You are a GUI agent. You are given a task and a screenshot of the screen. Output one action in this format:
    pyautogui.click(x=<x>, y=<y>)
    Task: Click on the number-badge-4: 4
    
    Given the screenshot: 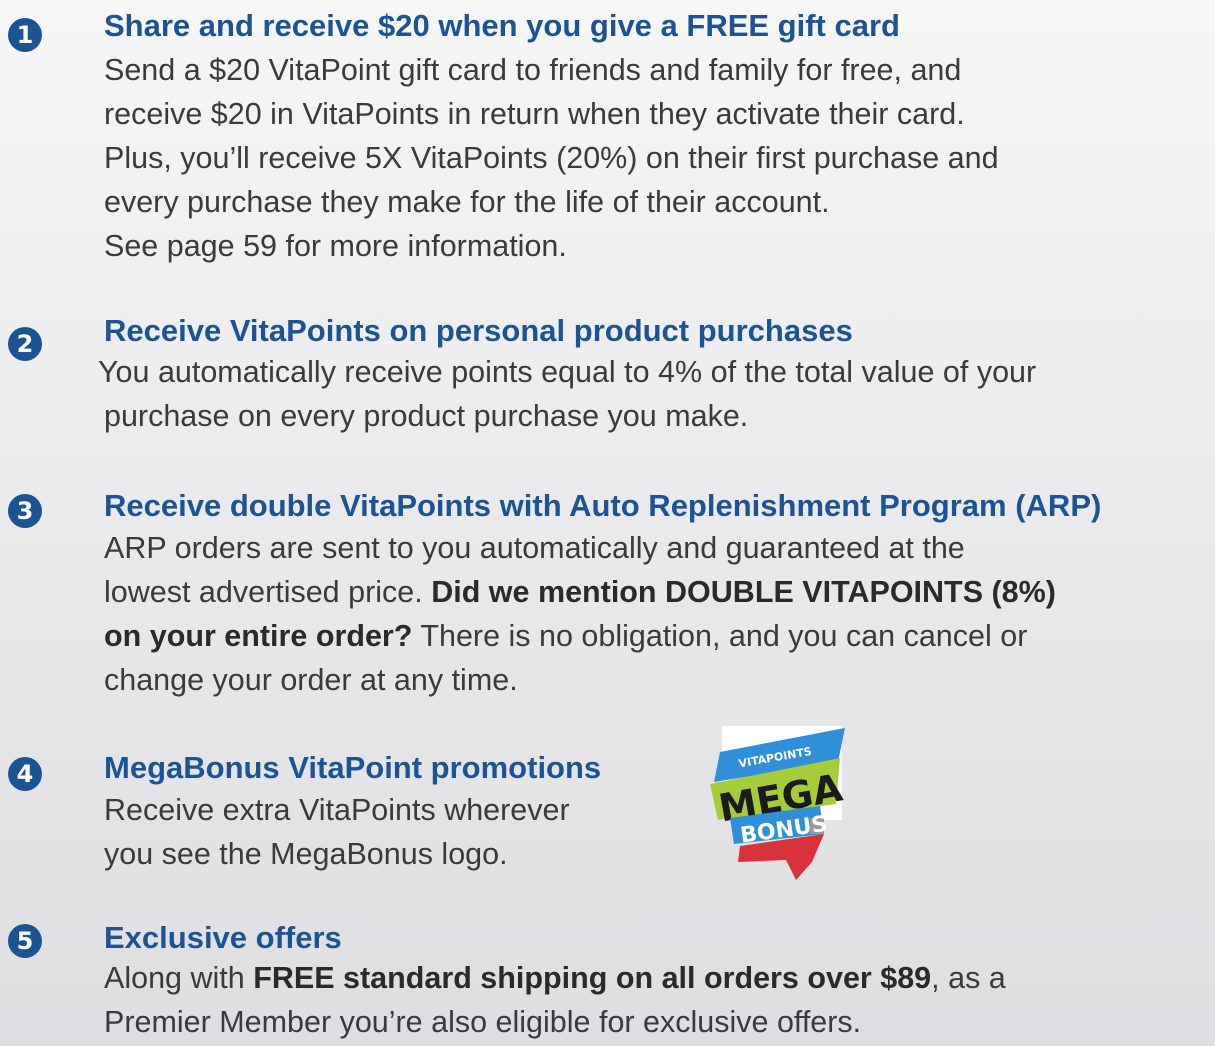 What is the action you would take?
    pyautogui.click(x=25, y=774)
    